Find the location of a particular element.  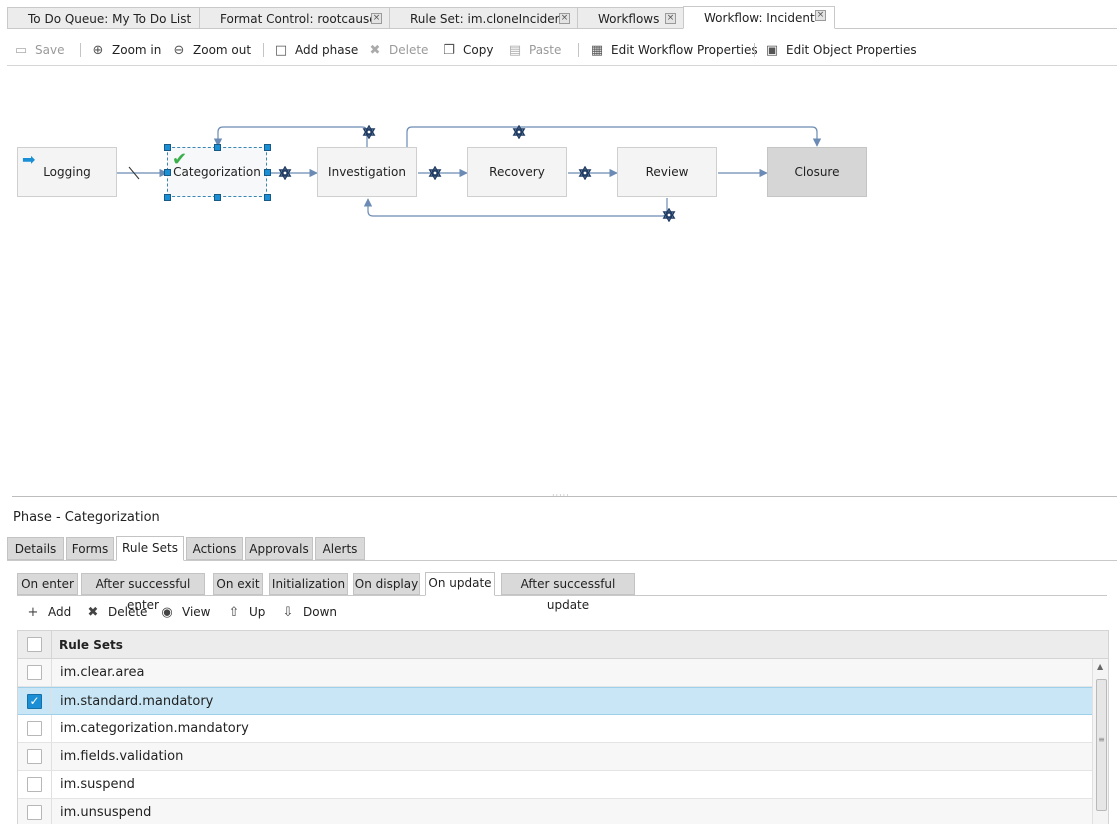

tab-rule-set: Rule Set: im.cloneIncident × is located at coordinates (483, 18).